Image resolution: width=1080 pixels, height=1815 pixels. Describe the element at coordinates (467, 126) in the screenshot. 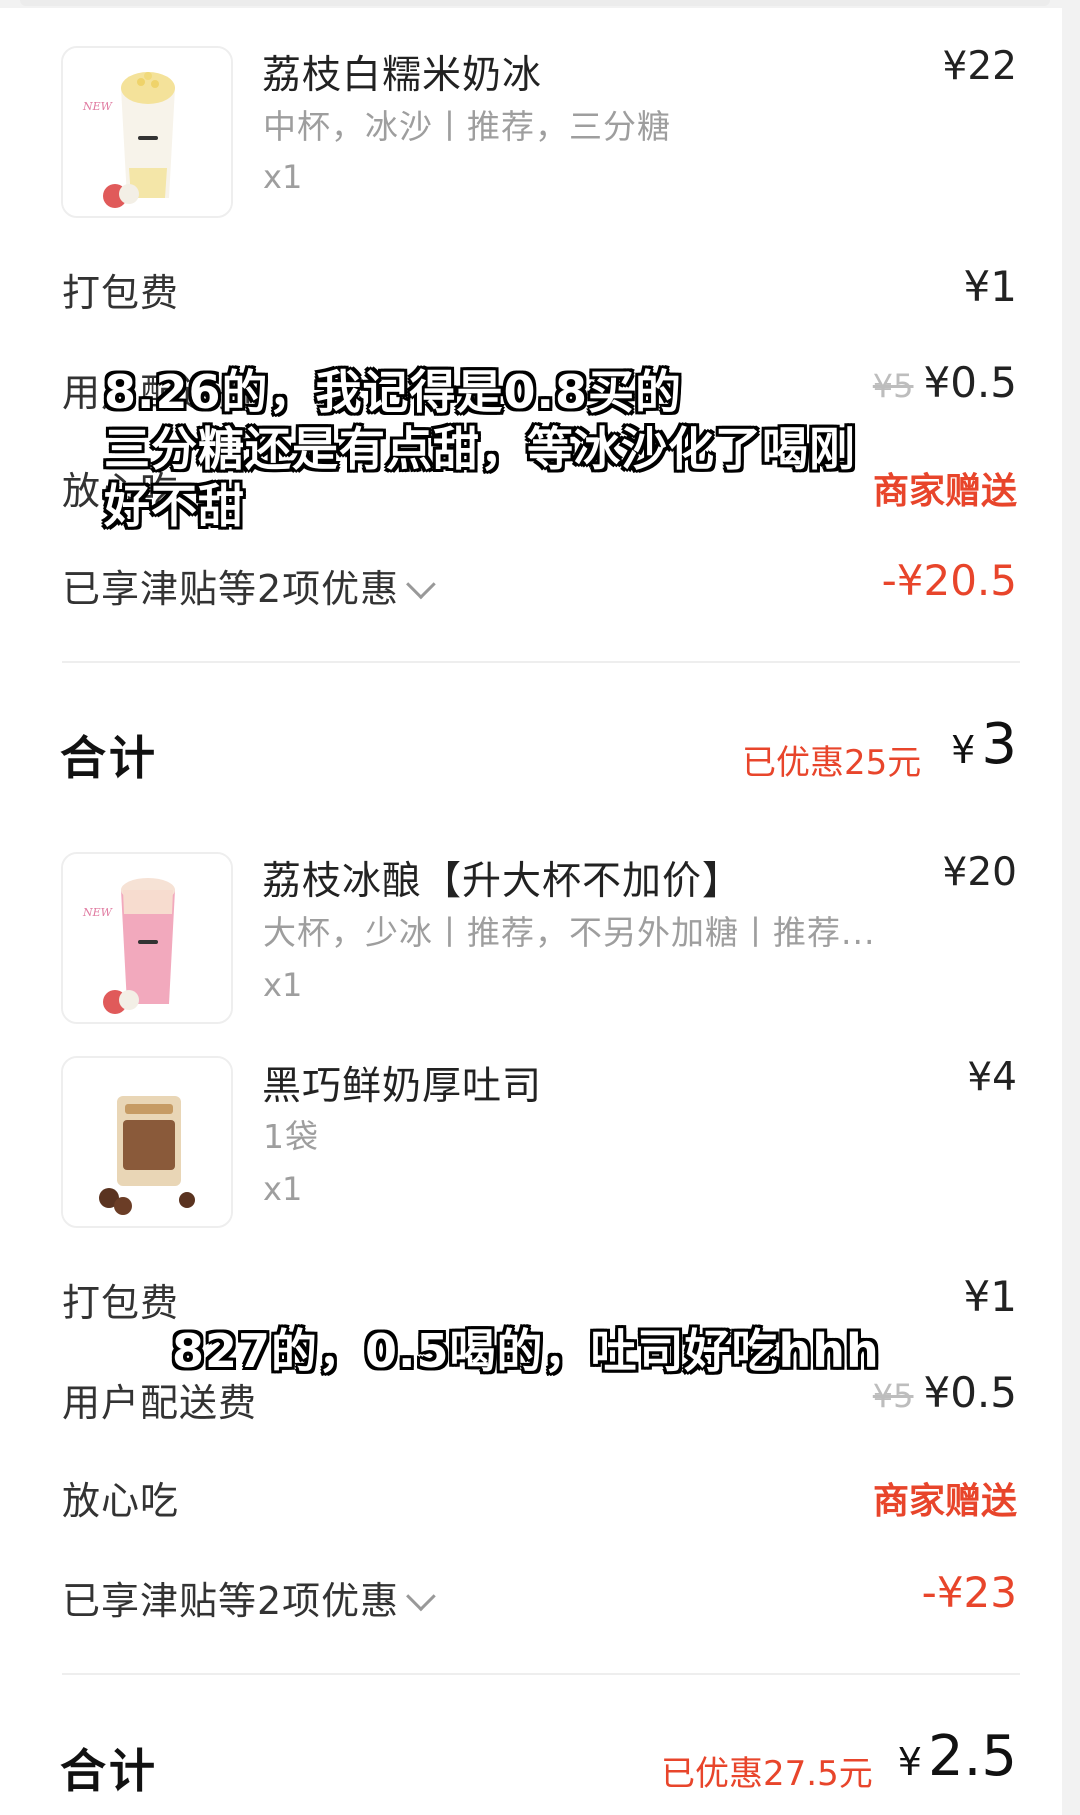

I see `item-spec: 中杯，冰沙丨推荐，三分糖` at that location.